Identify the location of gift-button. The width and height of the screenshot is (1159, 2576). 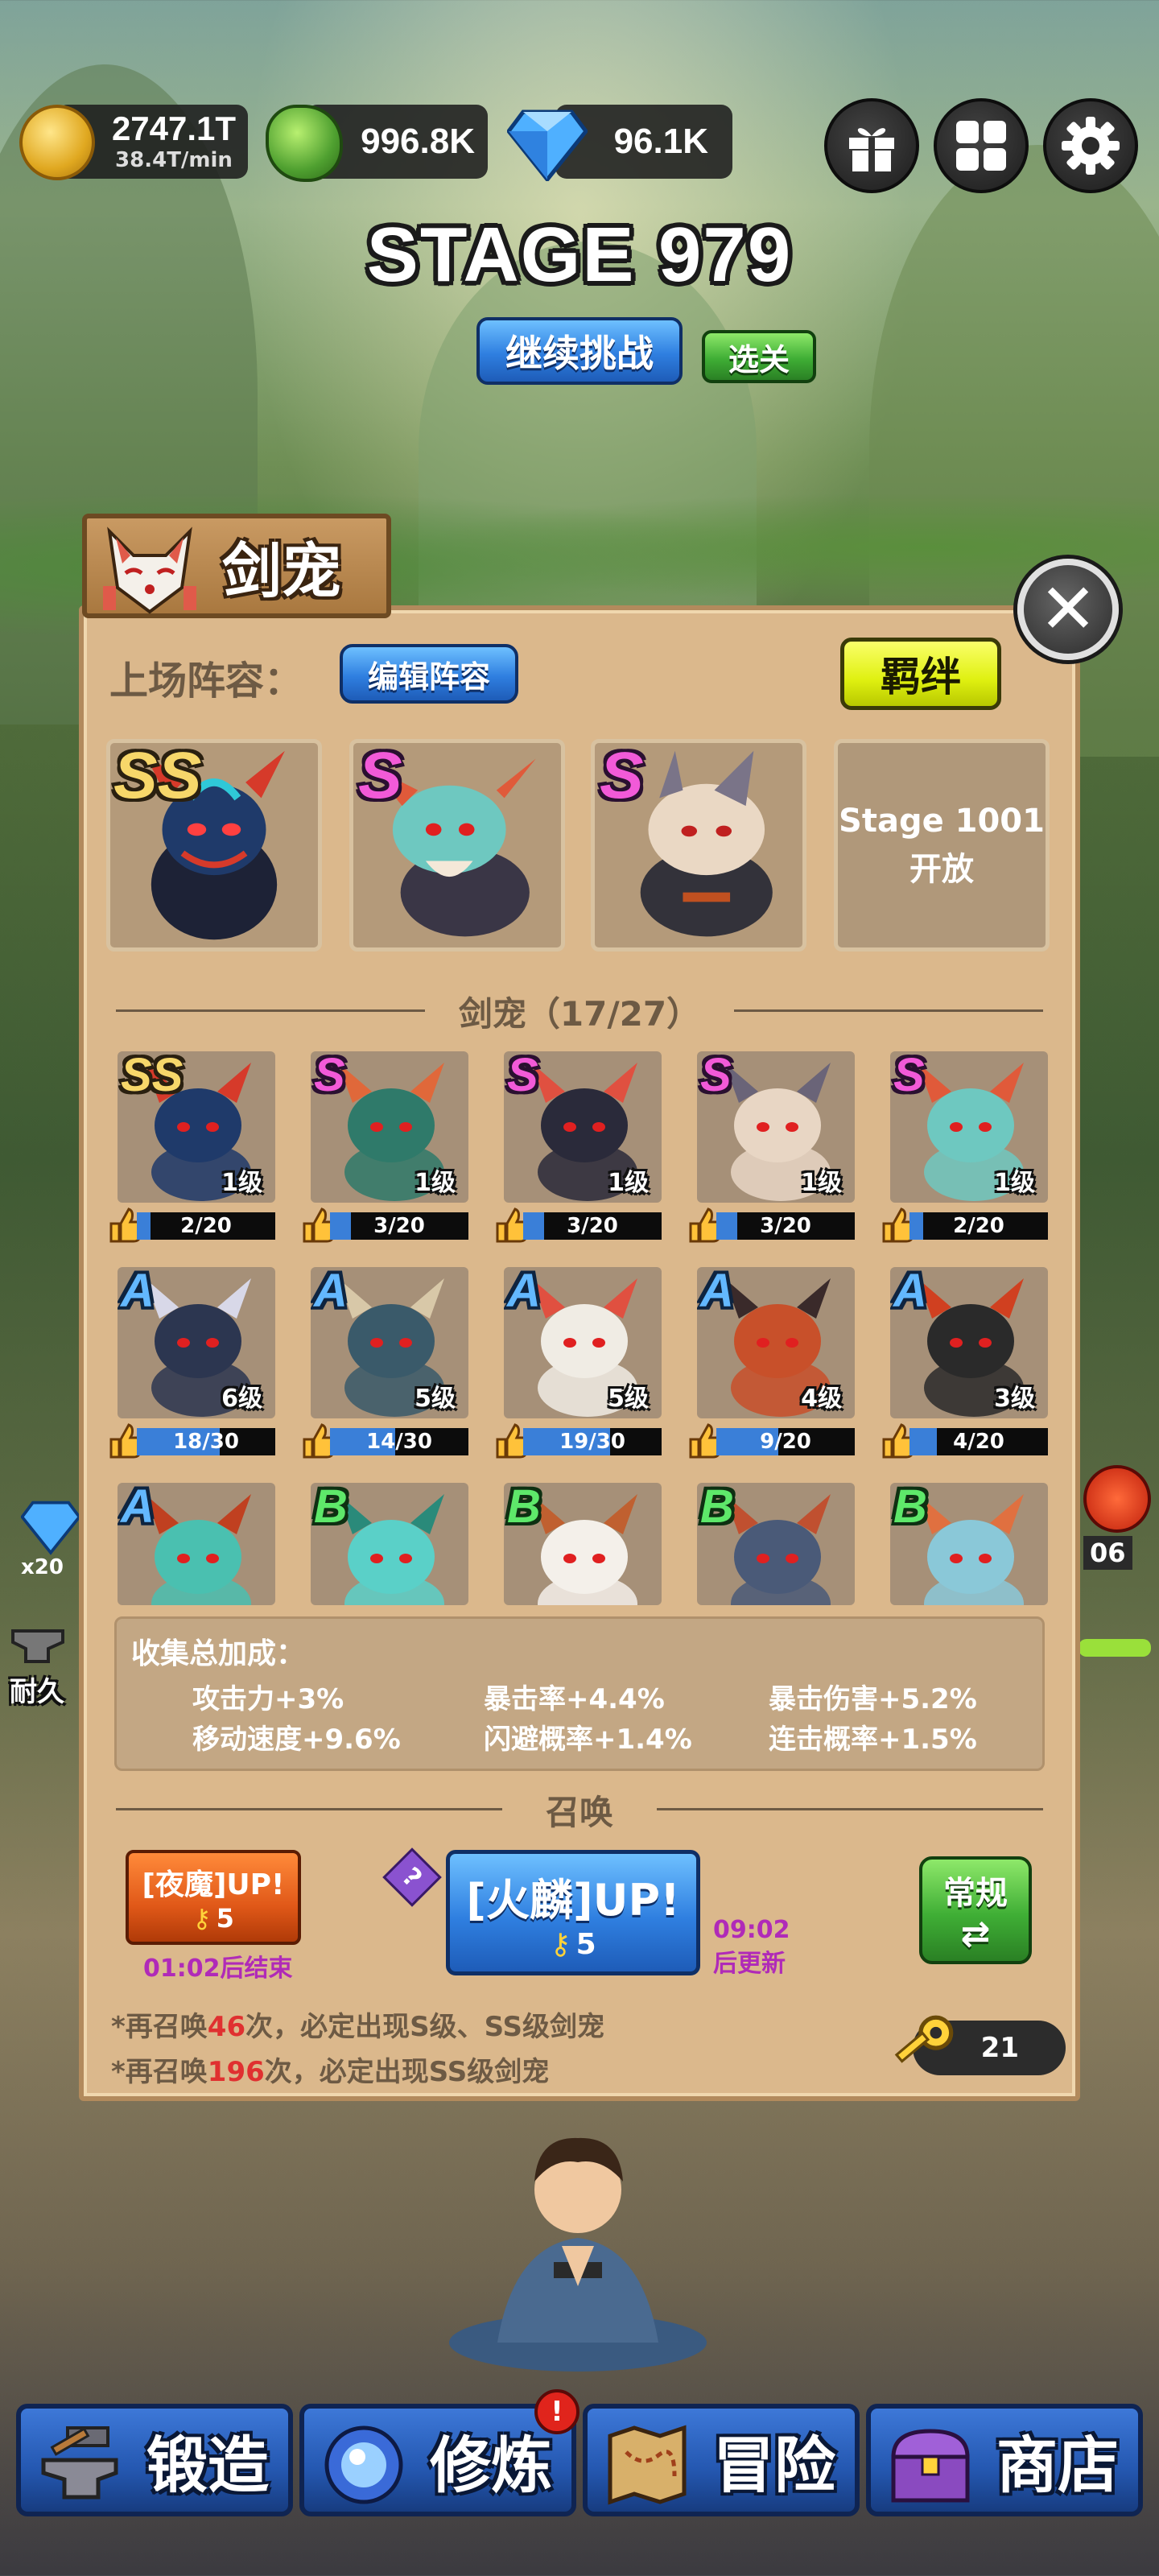
(871, 145).